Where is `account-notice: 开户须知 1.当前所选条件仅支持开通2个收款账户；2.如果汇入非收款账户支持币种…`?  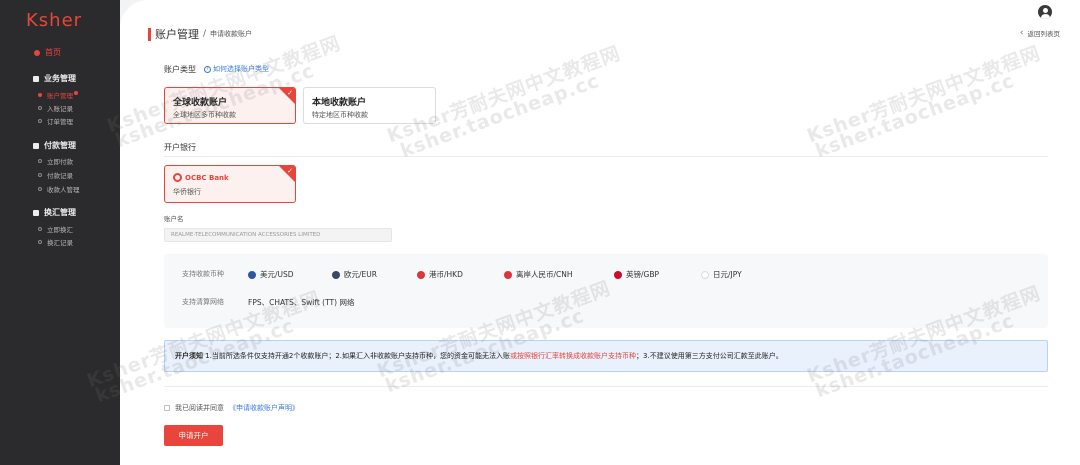 account-notice: 开户须知 1.当前所选条件仅支持开通2个收款账户；2.如果汇入非收款账户支持币种… is located at coordinates (606, 356).